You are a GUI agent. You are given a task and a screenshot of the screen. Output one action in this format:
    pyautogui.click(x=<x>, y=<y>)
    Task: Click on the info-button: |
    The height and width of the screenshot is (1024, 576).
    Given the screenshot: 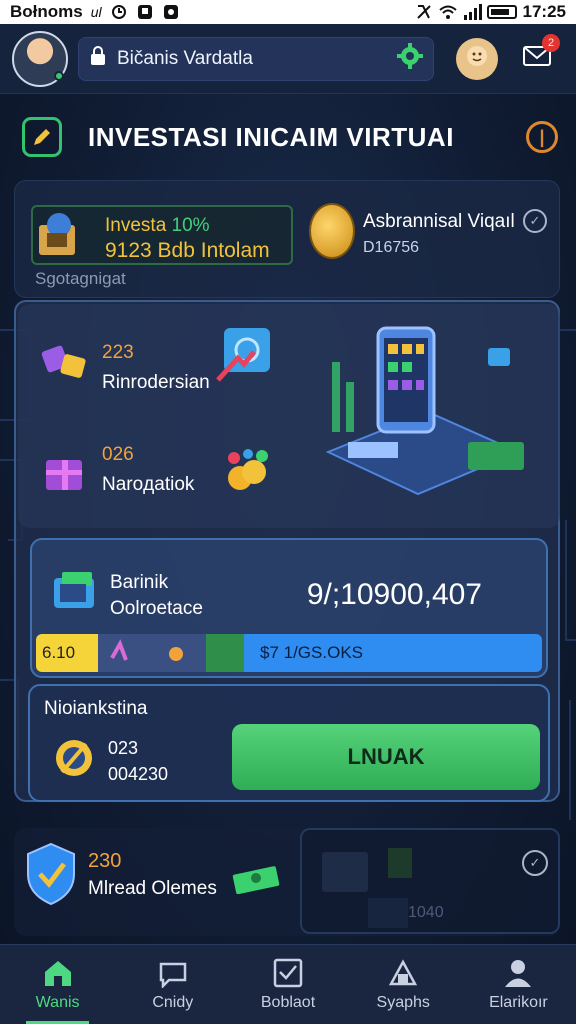 What is the action you would take?
    pyautogui.click(x=542, y=137)
    